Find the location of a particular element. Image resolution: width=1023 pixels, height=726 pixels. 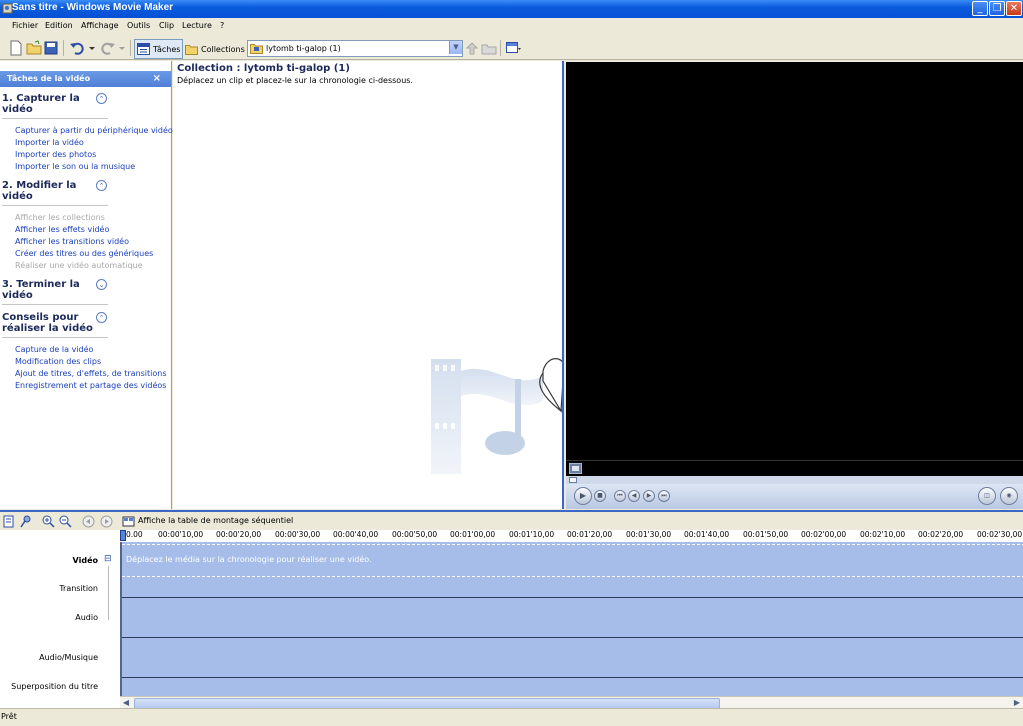

ruler-tick-label: 00:00'10,00 is located at coordinates (181, 534).